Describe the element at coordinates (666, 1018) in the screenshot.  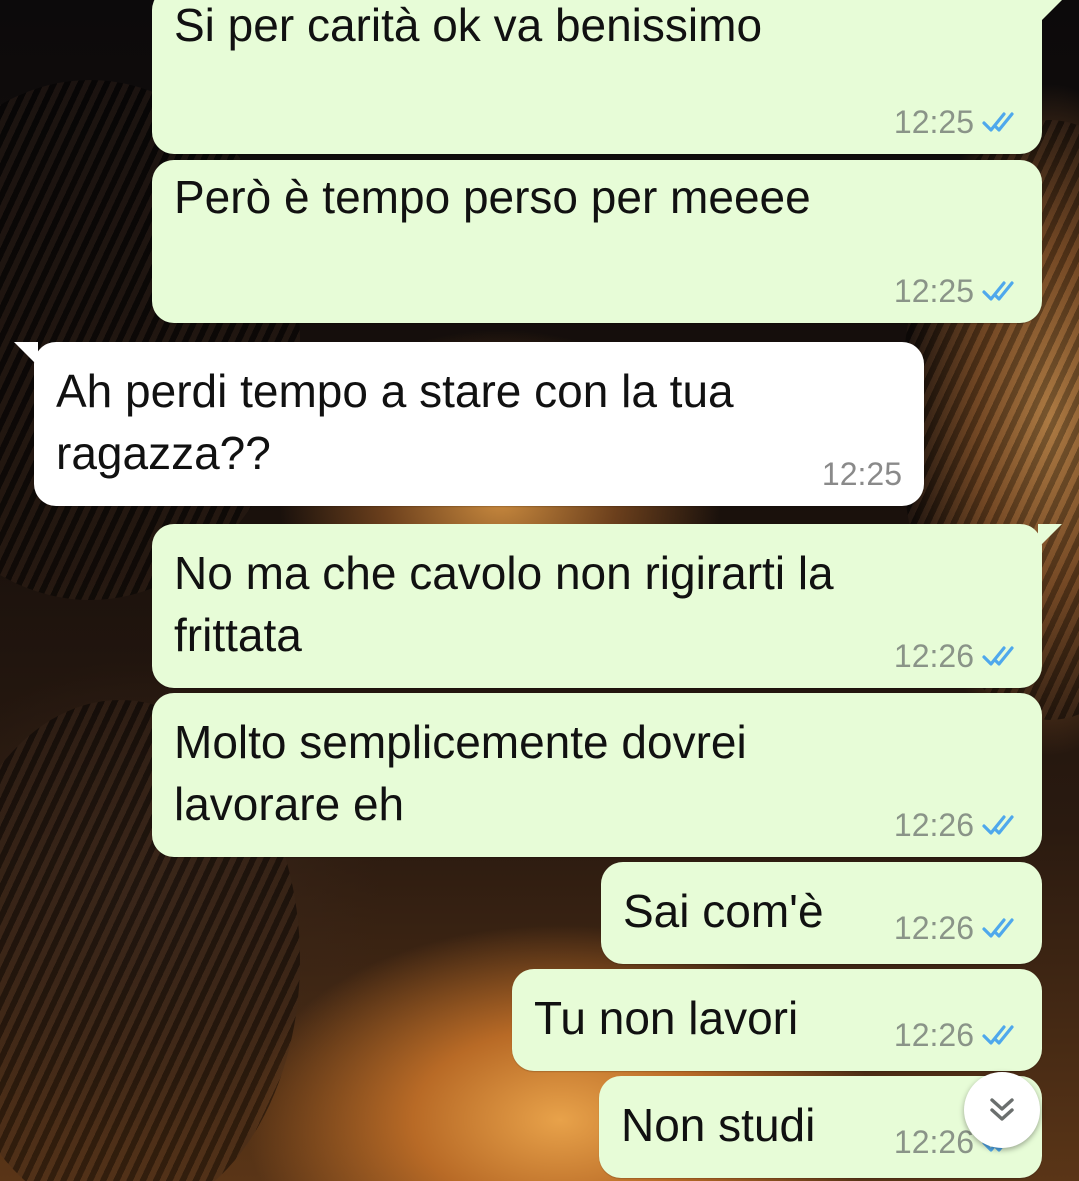
I see `message-text: Tu non lavori` at that location.